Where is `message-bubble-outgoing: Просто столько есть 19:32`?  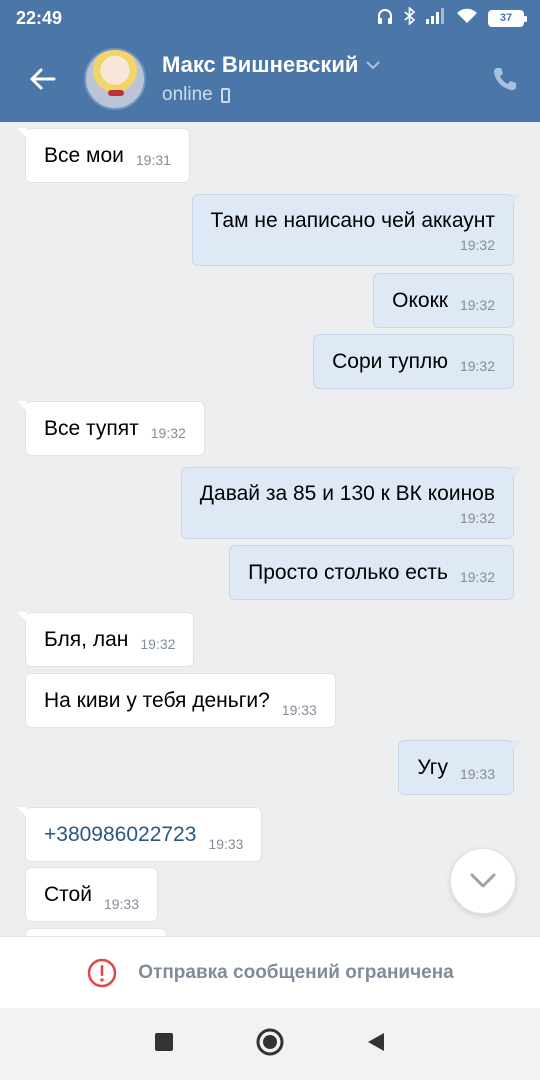
message-bubble-outgoing: Просто столько есть 19:32 is located at coordinates (371, 572).